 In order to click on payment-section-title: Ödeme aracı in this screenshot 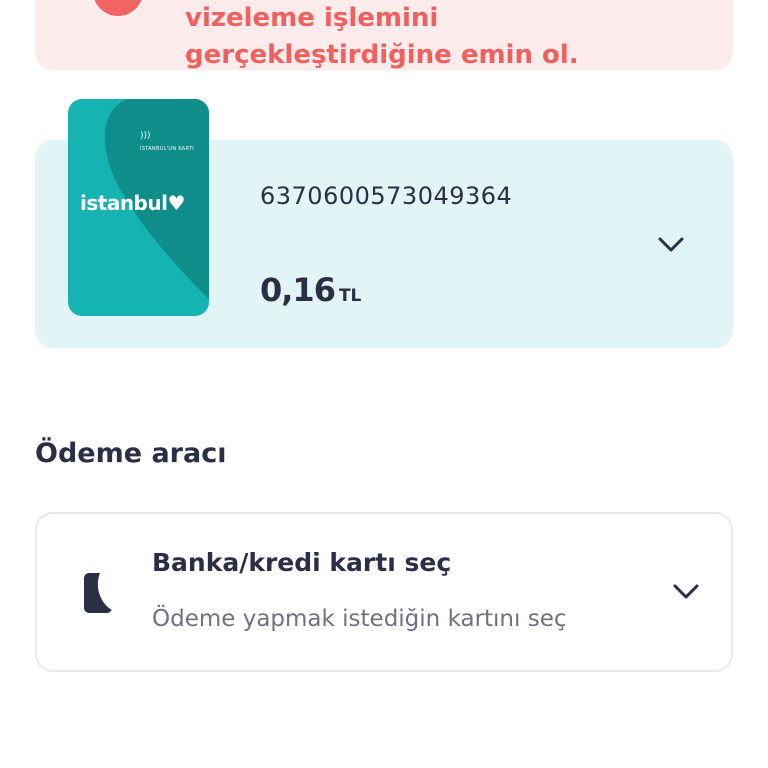, I will do `click(131, 453)`.